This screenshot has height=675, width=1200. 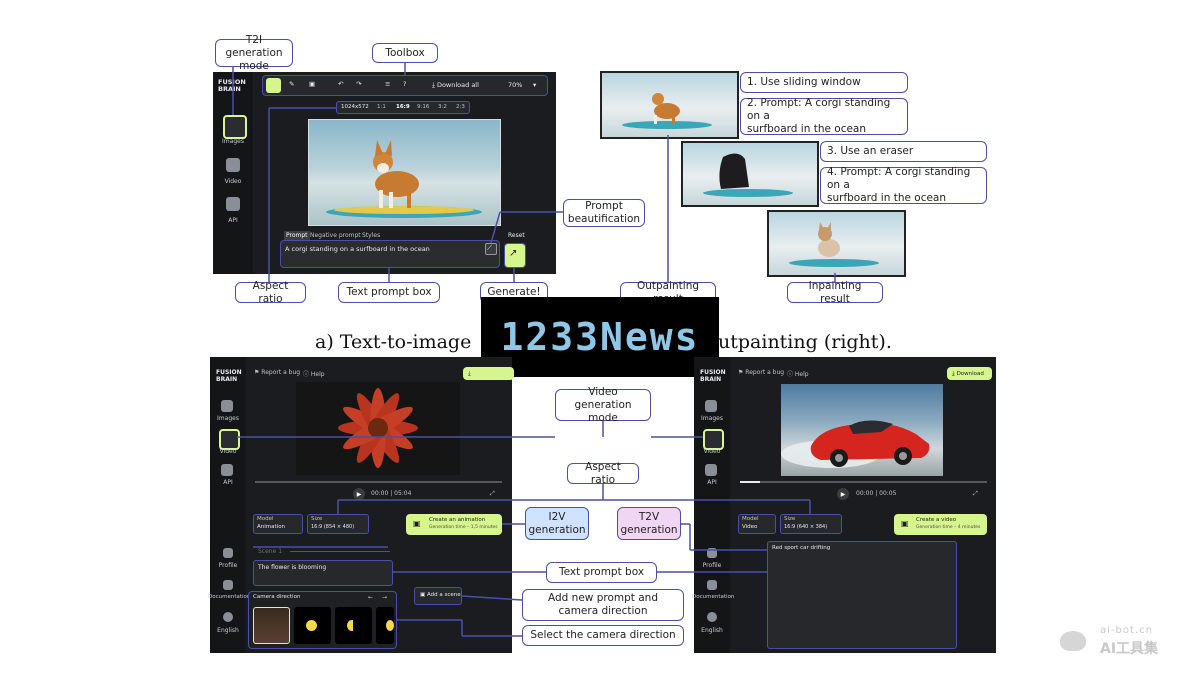 I want to click on site-watermark-logo-icon, so click(x=1073, y=641).